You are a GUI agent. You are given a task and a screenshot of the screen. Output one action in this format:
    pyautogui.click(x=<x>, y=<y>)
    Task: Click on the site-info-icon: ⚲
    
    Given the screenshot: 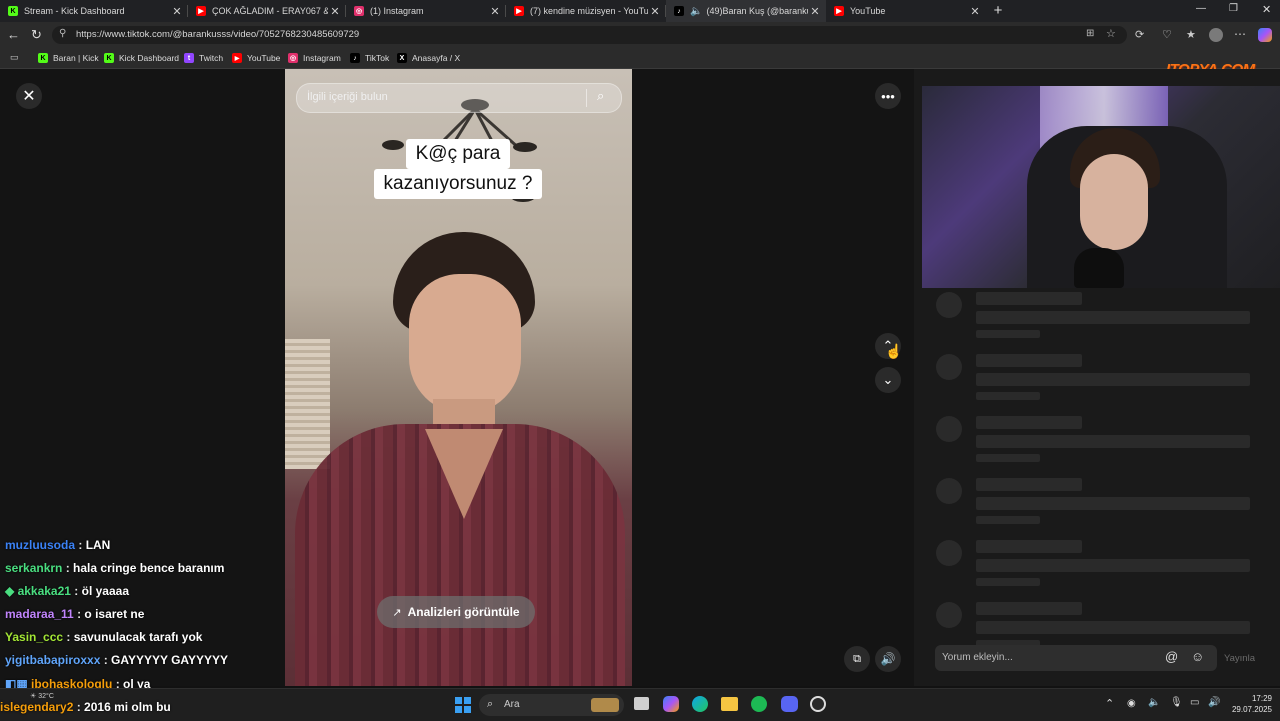 What is the action you would take?
    pyautogui.click(x=62, y=33)
    